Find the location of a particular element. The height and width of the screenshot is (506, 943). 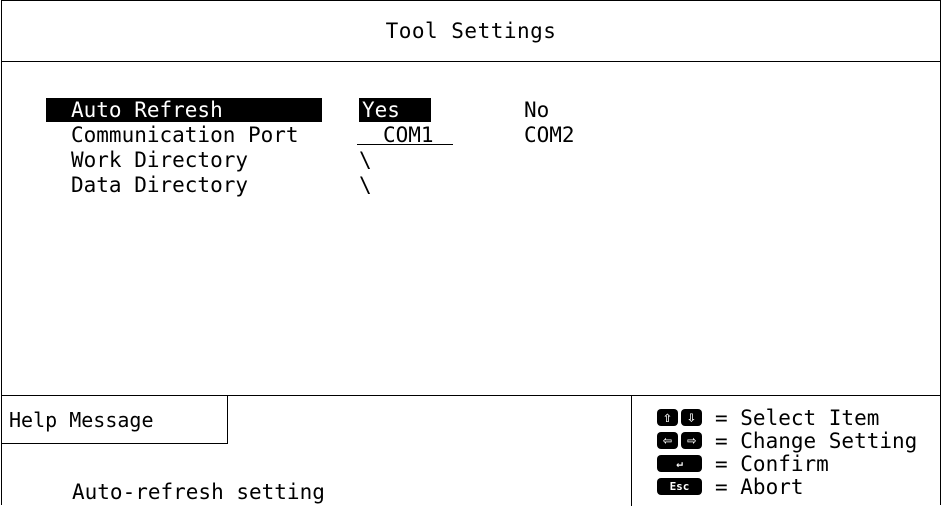

key-description-confirm: = Confirm is located at coordinates (772, 463).